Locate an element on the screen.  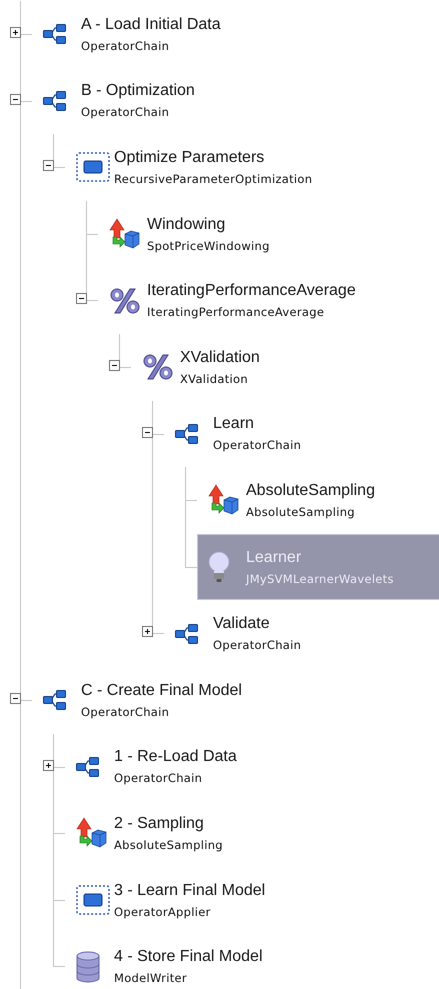
operator-type: IteratingPerformanceAverage is located at coordinates (236, 312).